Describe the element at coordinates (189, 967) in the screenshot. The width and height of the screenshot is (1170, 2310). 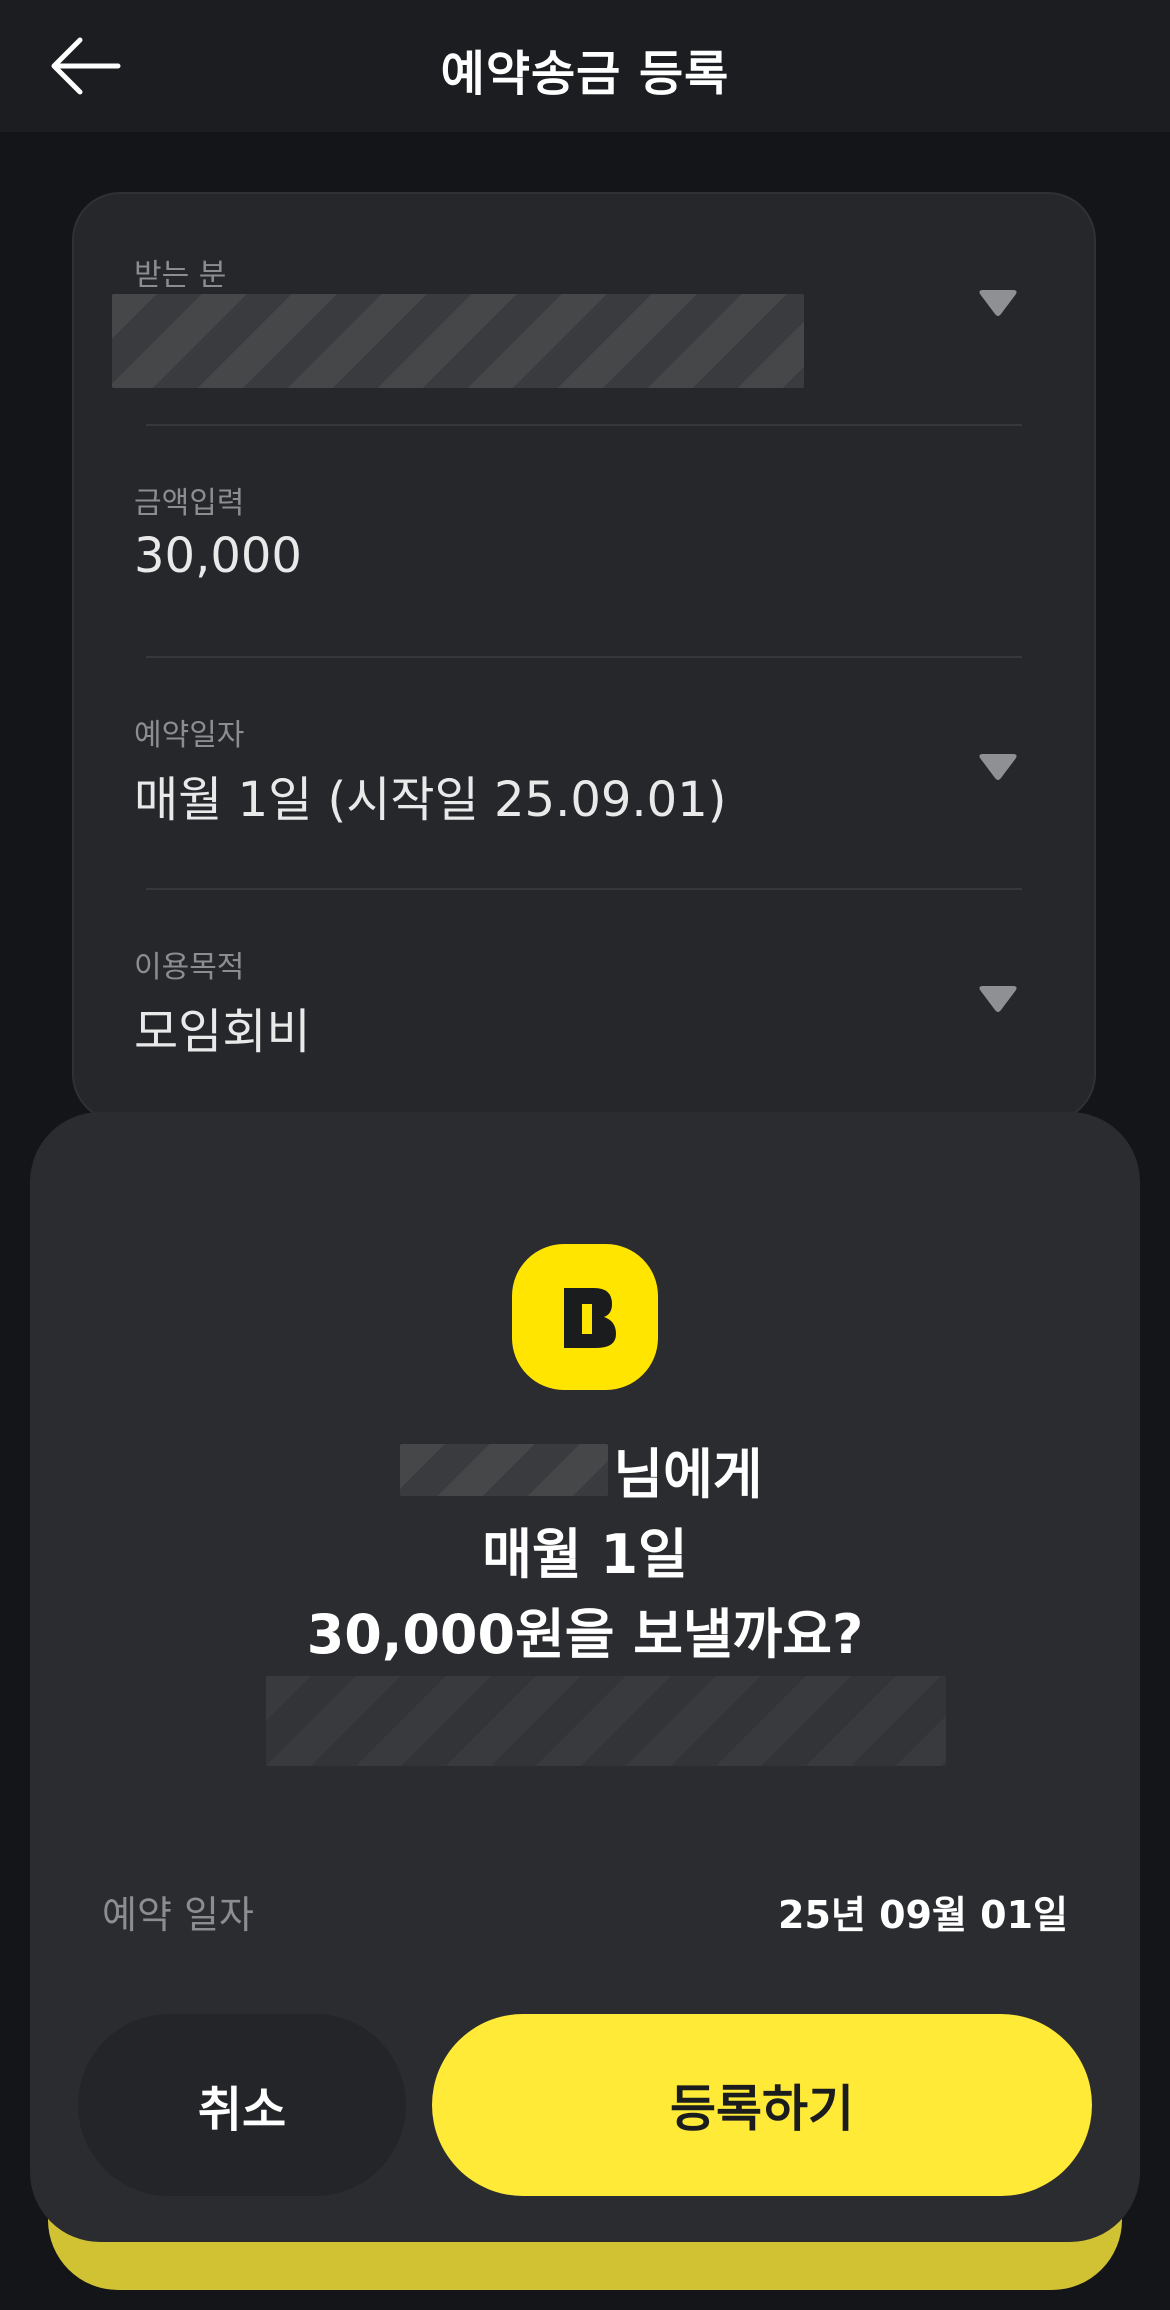
I see `purpose-label: 이용목적` at that location.